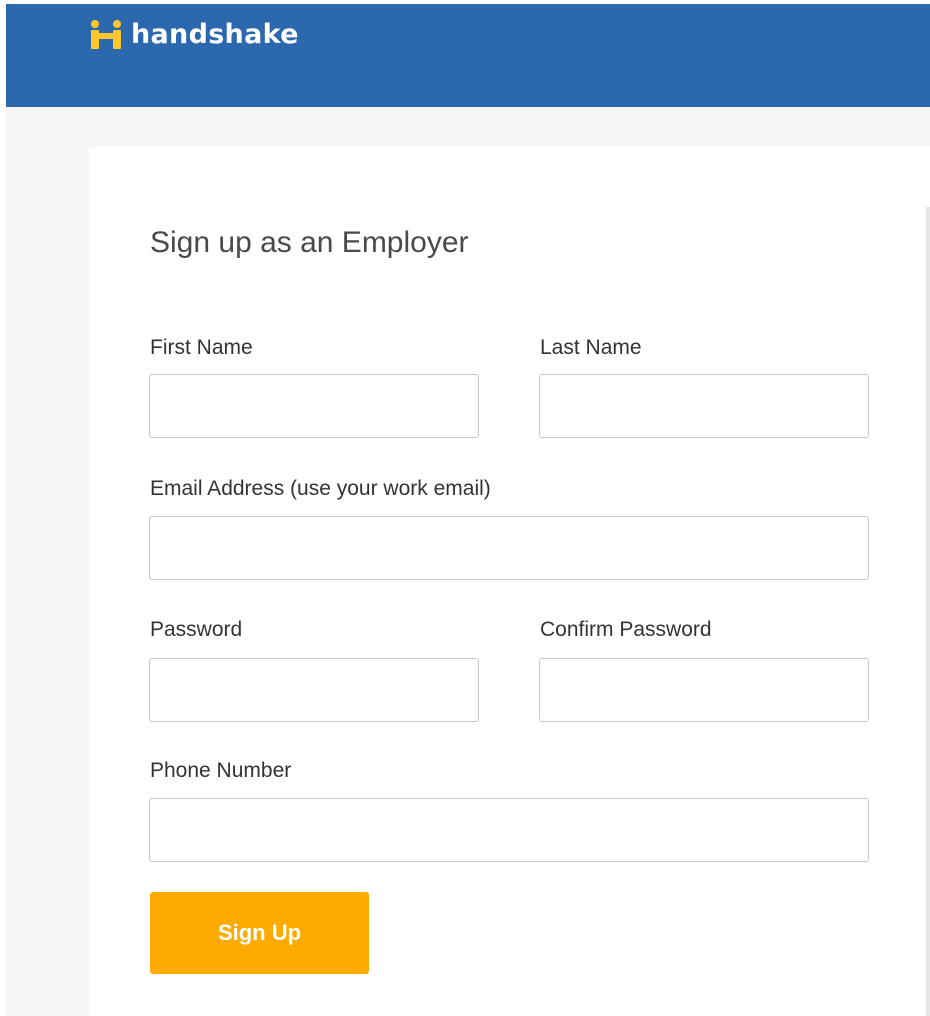 This screenshot has height=1016, width=930. What do you see at coordinates (106, 34) in the screenshot?
I see `handshake-logo-icon` at bounding box center [106, 34].